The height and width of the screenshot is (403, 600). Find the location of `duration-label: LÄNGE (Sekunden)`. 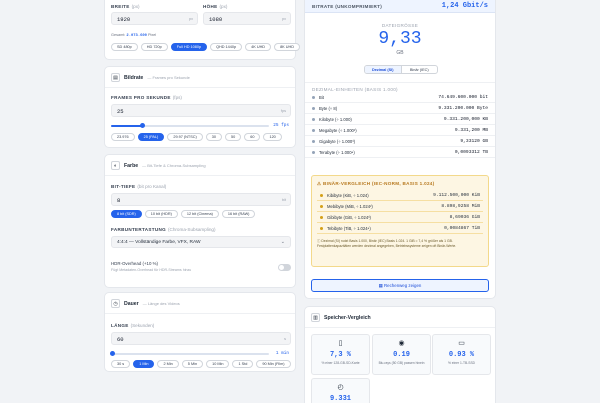

duration-label: LÄNGE (Sekunden) is located at coordinates (133, 325).